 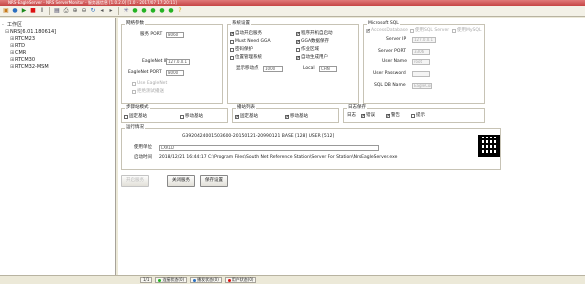 I want to click on db-name-label: SQL DB Name, so click(x=390, y=85).